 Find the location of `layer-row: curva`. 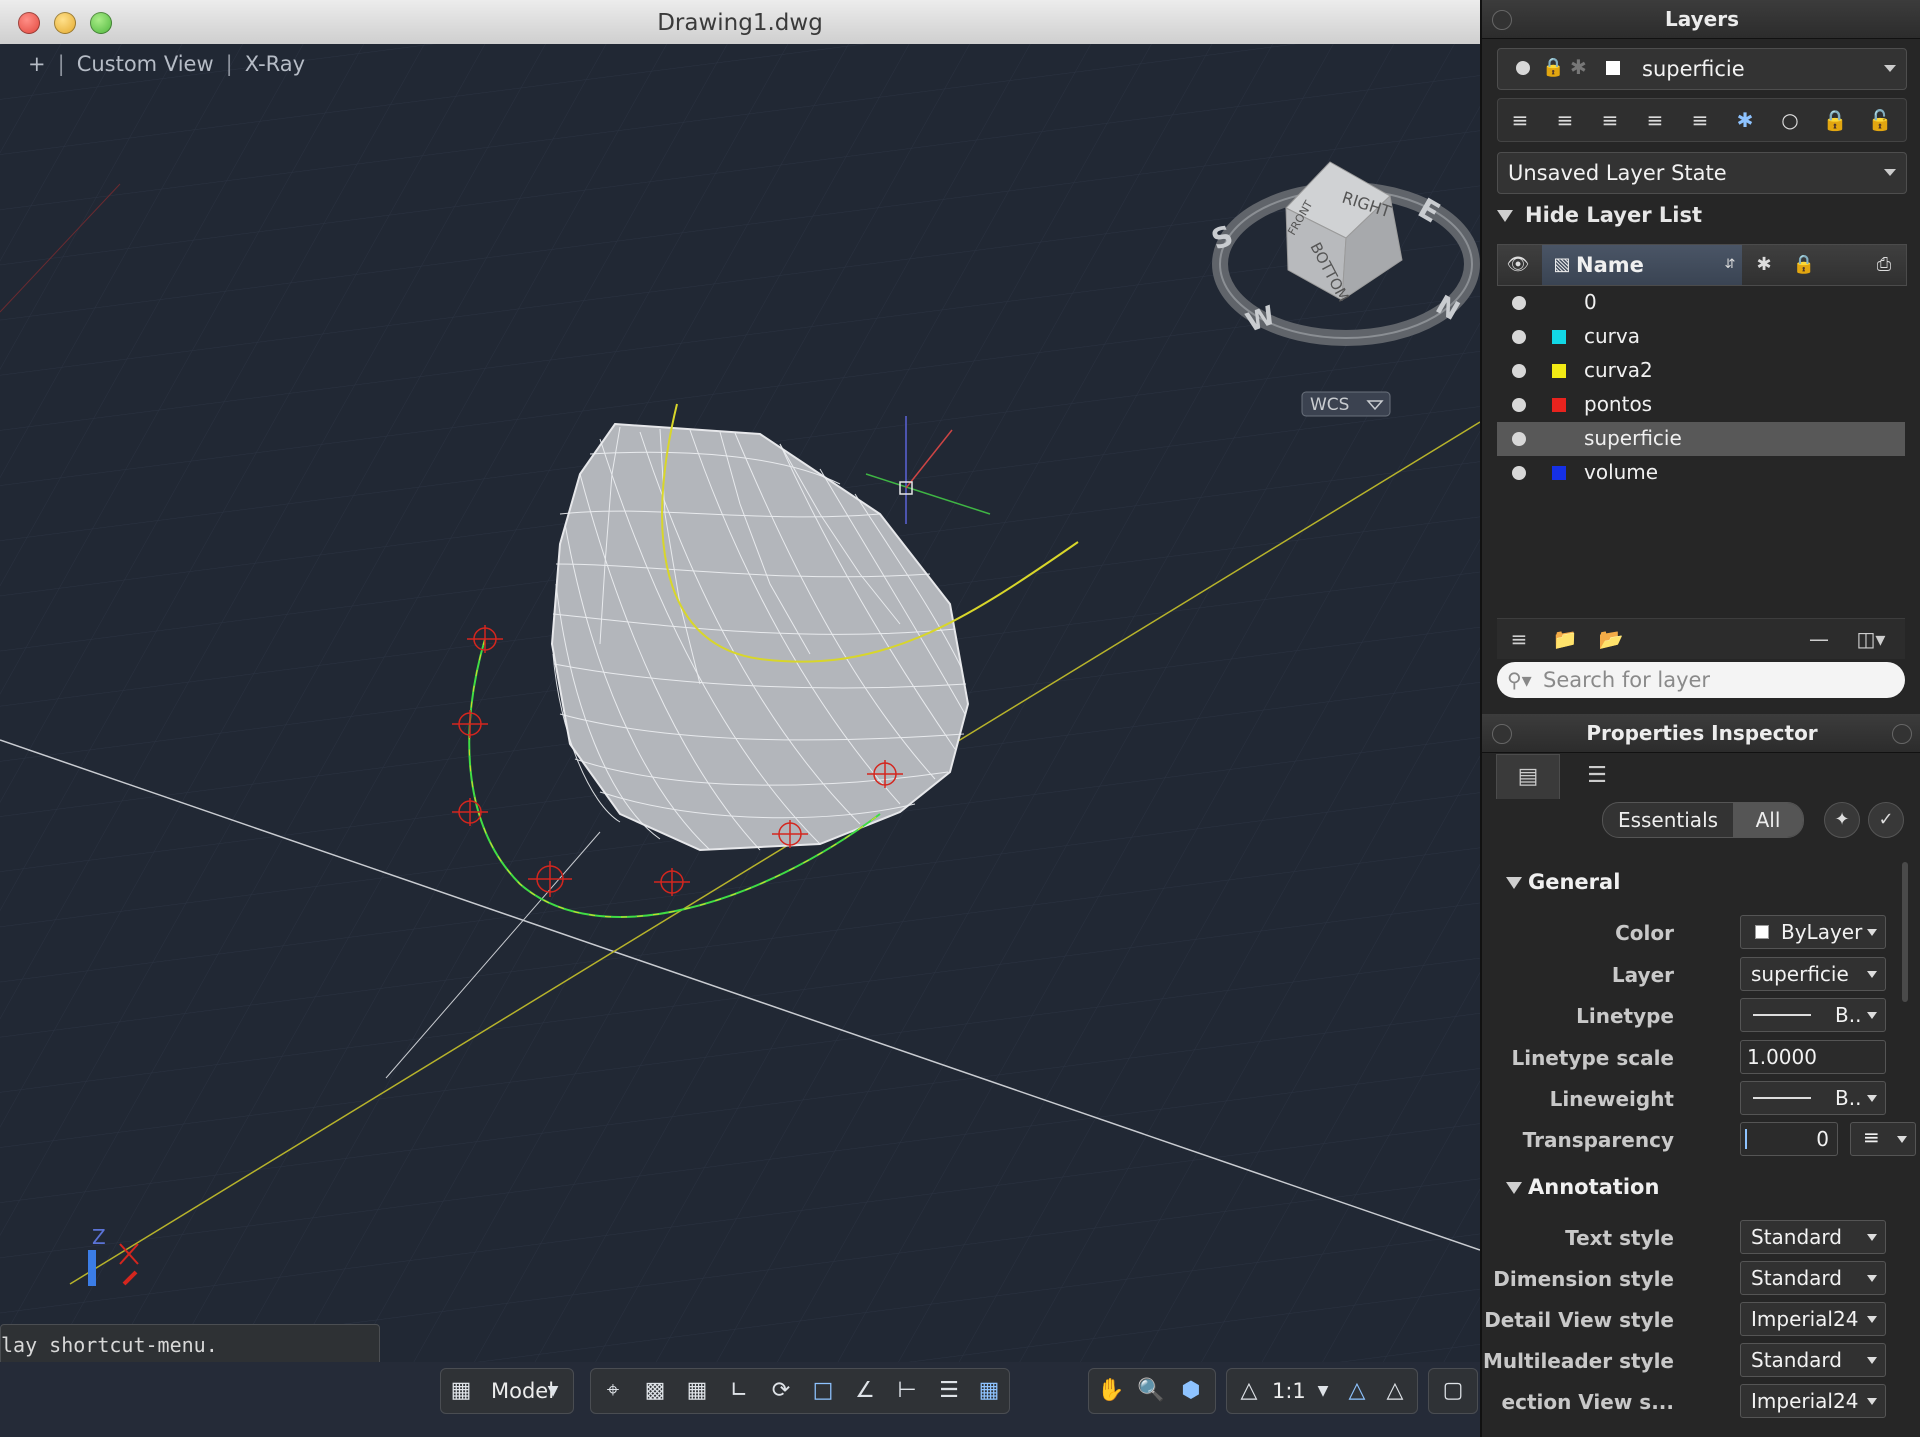

layer-row: curva is located at coordinates (1701, 337).